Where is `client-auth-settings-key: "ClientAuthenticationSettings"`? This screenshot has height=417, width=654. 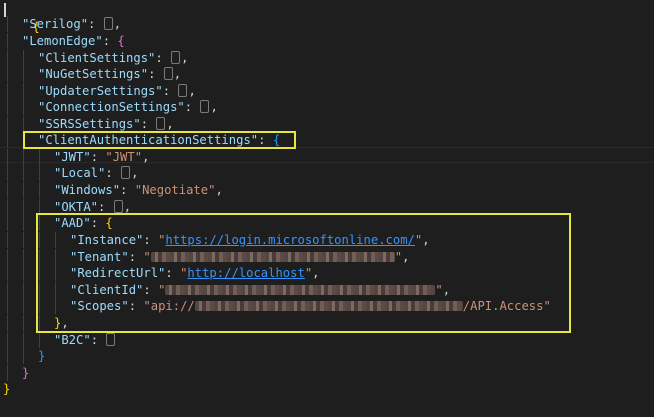 client-auth-settings-key: "ClientAuthenticationSettings" is located at coordinates (148, 140).